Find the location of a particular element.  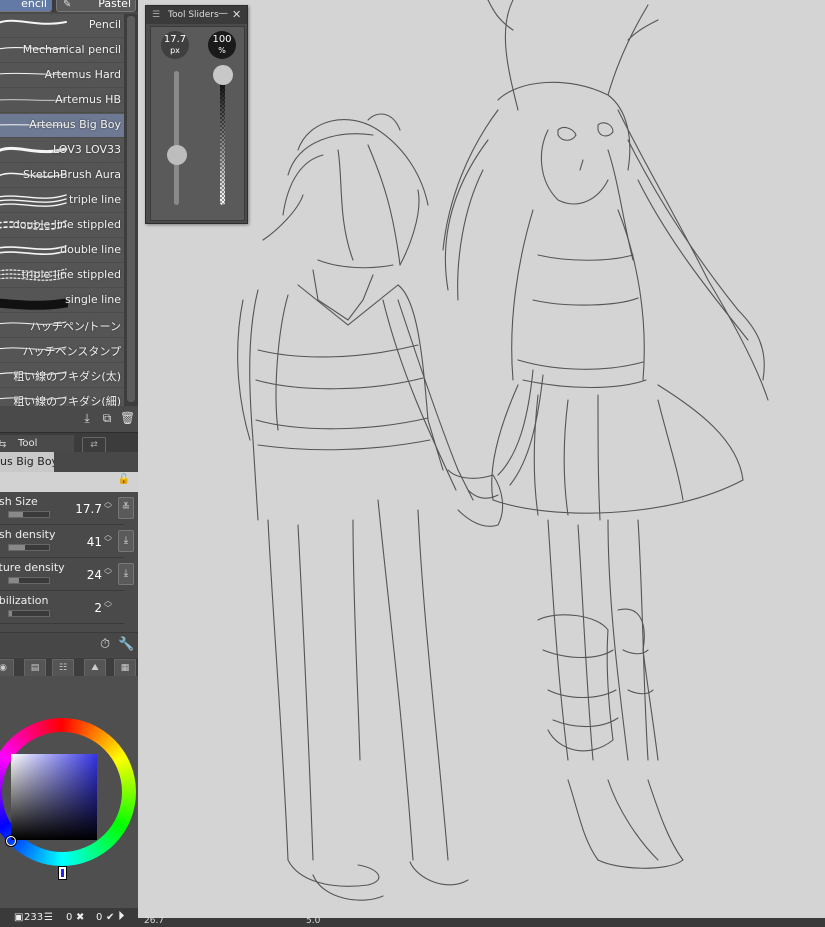

play-icon: ⏵ is located at coordinates (121, 916).